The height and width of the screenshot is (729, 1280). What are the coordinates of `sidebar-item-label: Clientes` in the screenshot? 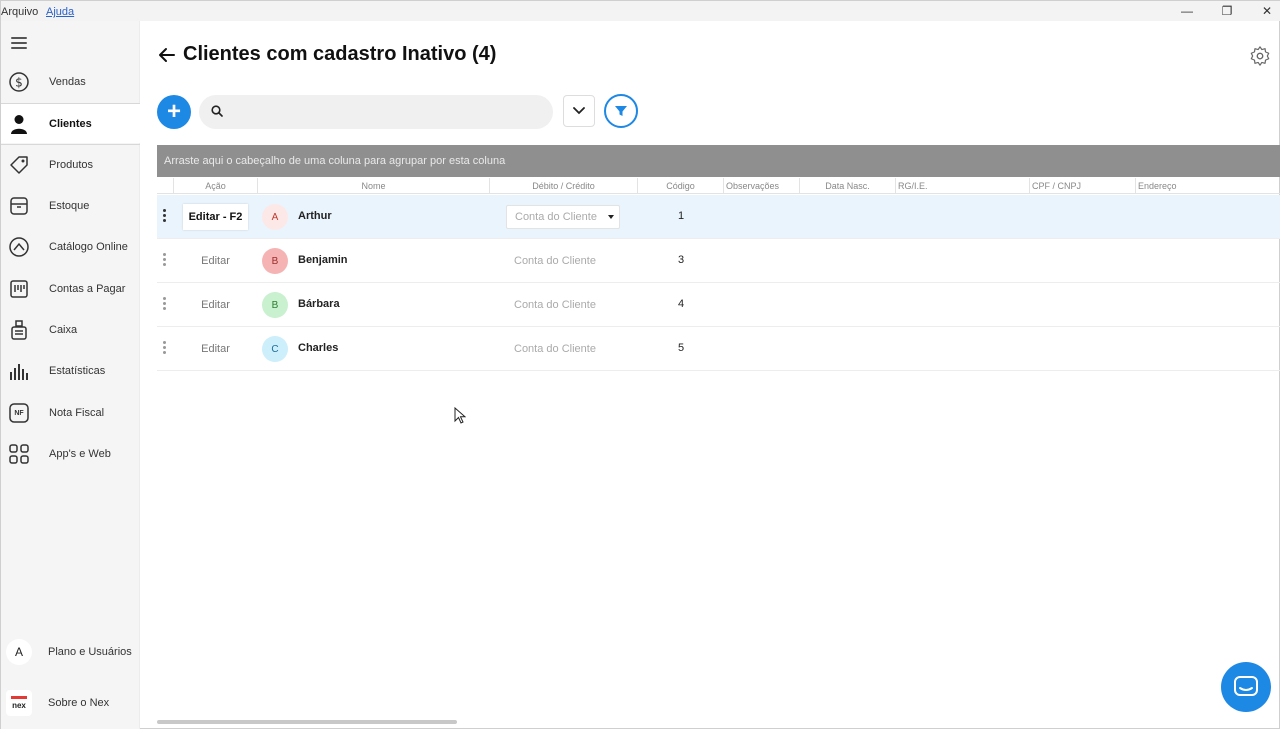 It's located at (70, 123).